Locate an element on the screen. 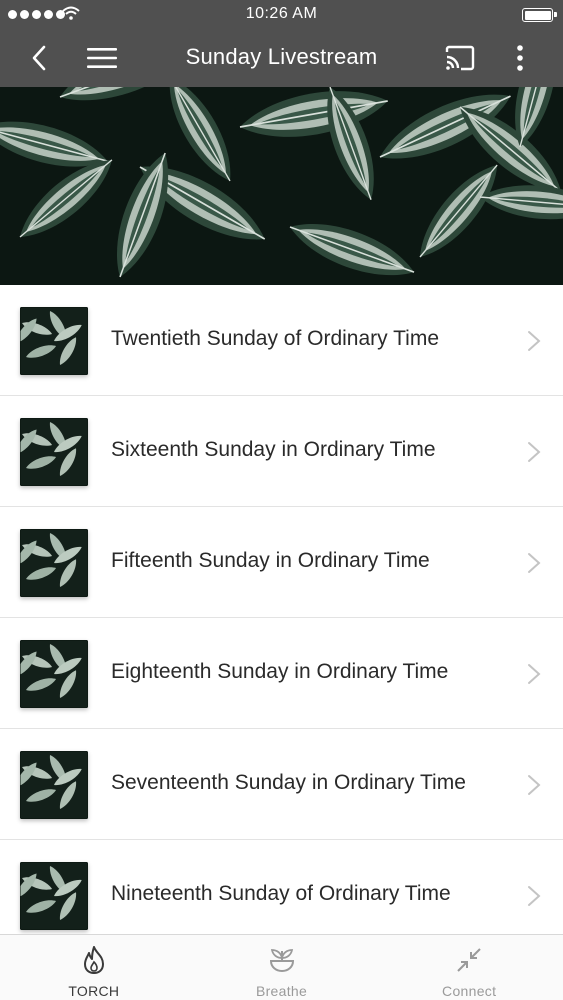  more-vertical-icon is located at coordinates (520, 58).